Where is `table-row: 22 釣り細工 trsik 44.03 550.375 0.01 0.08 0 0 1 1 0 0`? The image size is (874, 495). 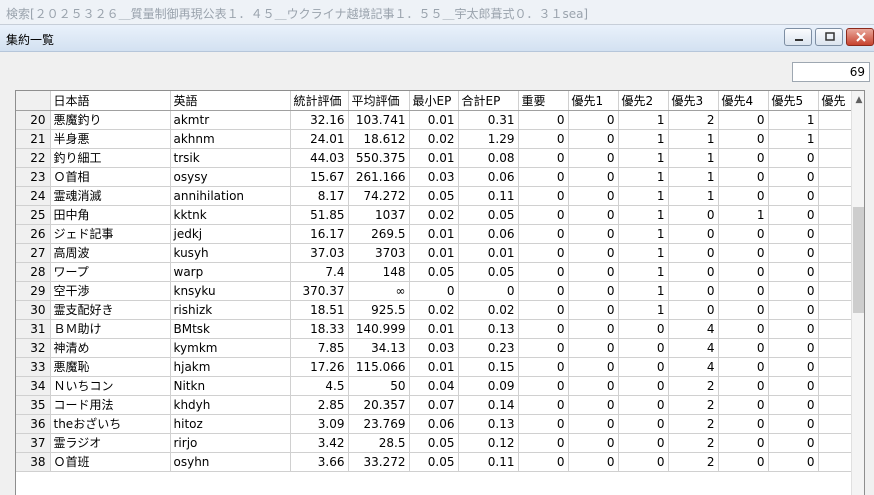 table-row: 22 釣り細工 trsik 44.03 550.375 0.01 0.08 0 0 1 1 0 0 is located at coordinates (437, 158).